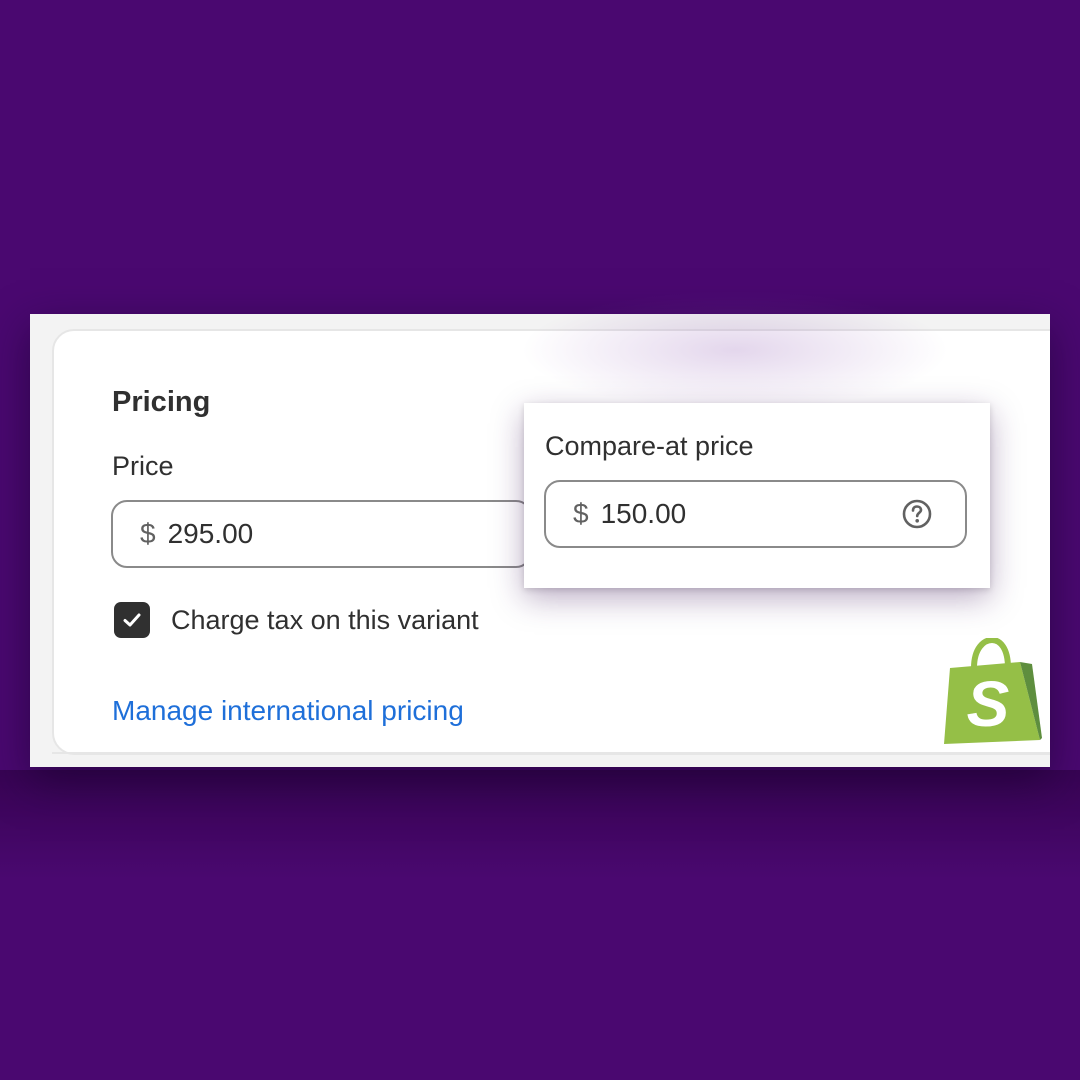  Describe the element at coordinates (735, 350) in the screenshot. I see `popout-glow` at that location.